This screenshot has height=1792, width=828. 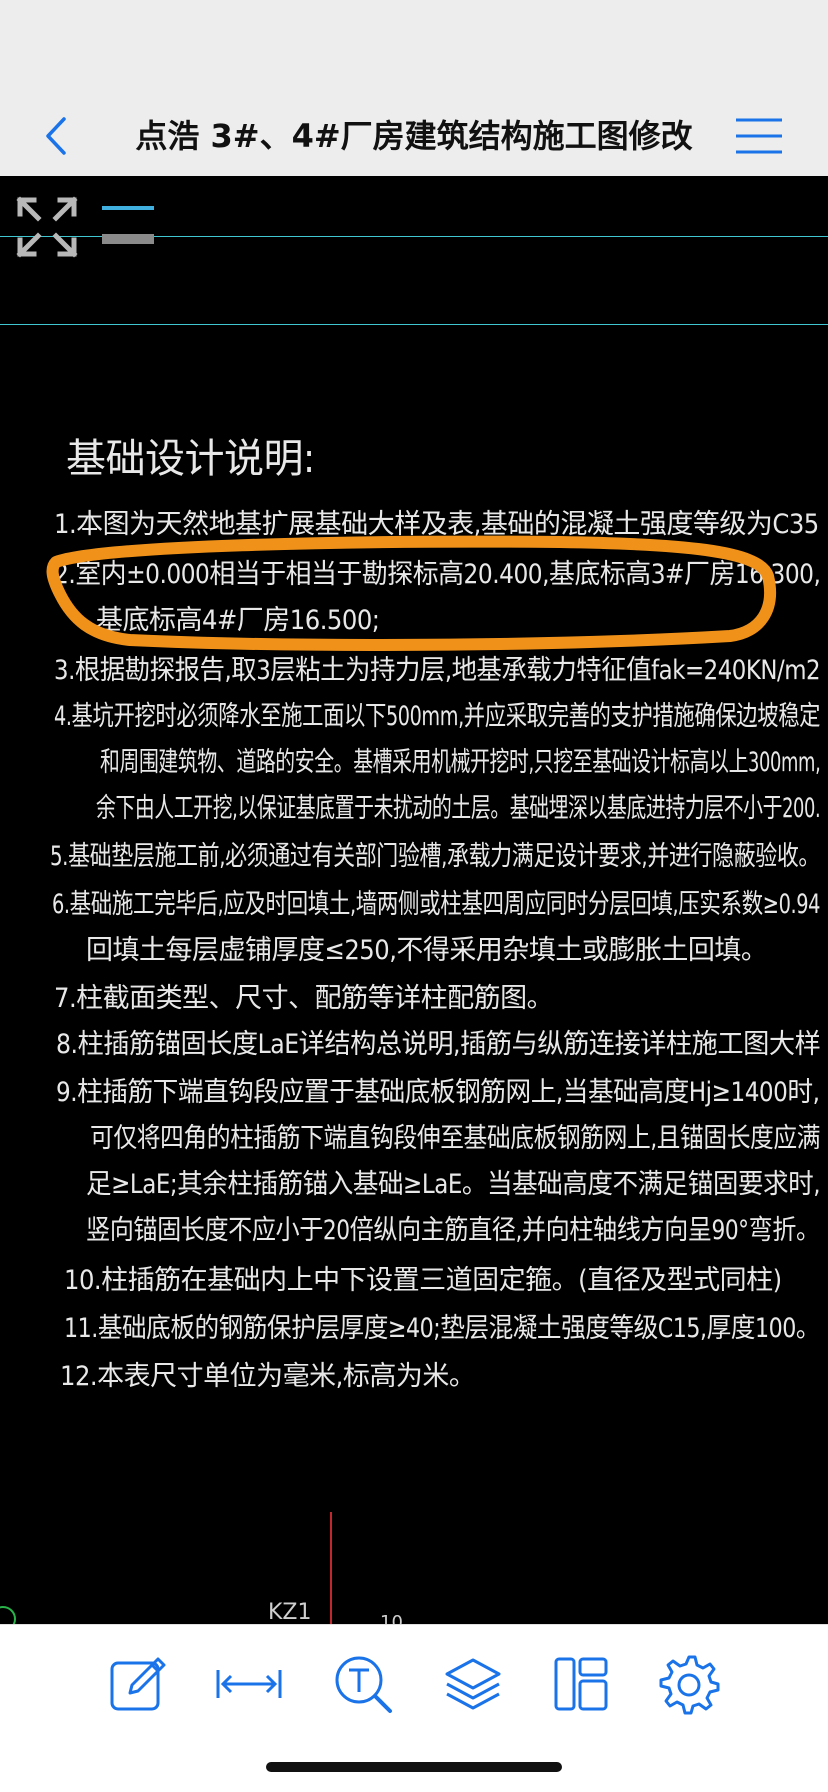 I want to click on layers-button, so click(x=473, y=1684).